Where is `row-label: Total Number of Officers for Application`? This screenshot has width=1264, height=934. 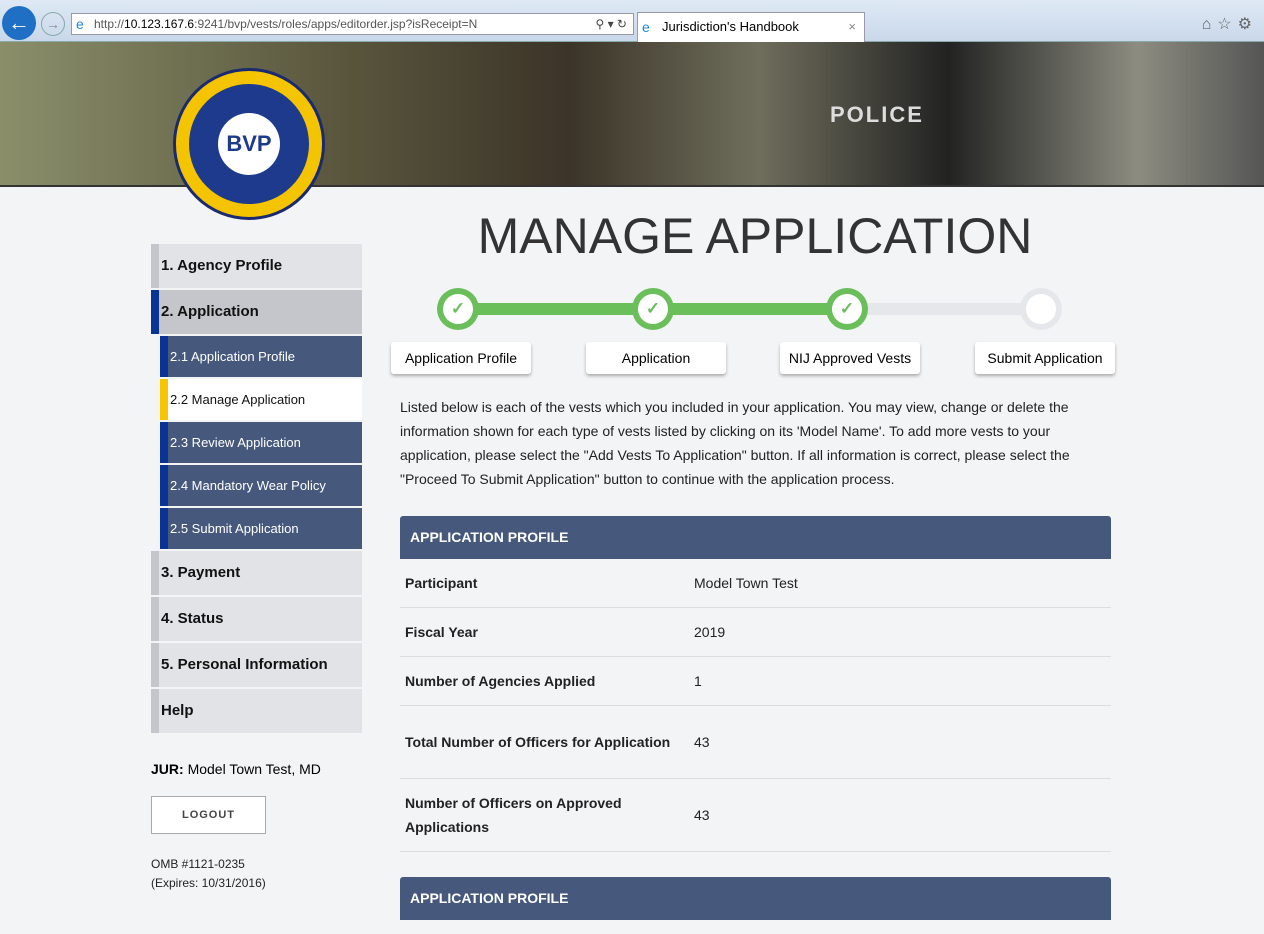
row-label: Total Number of Officers for Application is located at coordinates (538, 742).